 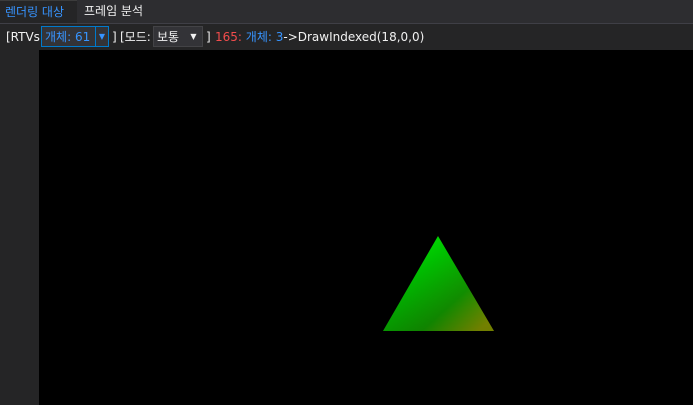 I want to click on mode-label: [모드:, so click(x=135, y=37).